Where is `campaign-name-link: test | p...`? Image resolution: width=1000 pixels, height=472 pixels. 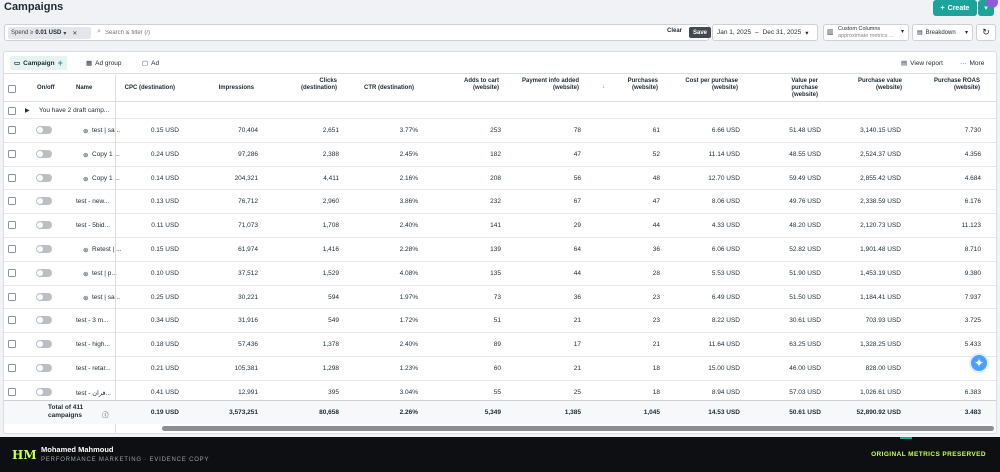 campaign-name-link: test | p... is located at coordinates (104, 273).